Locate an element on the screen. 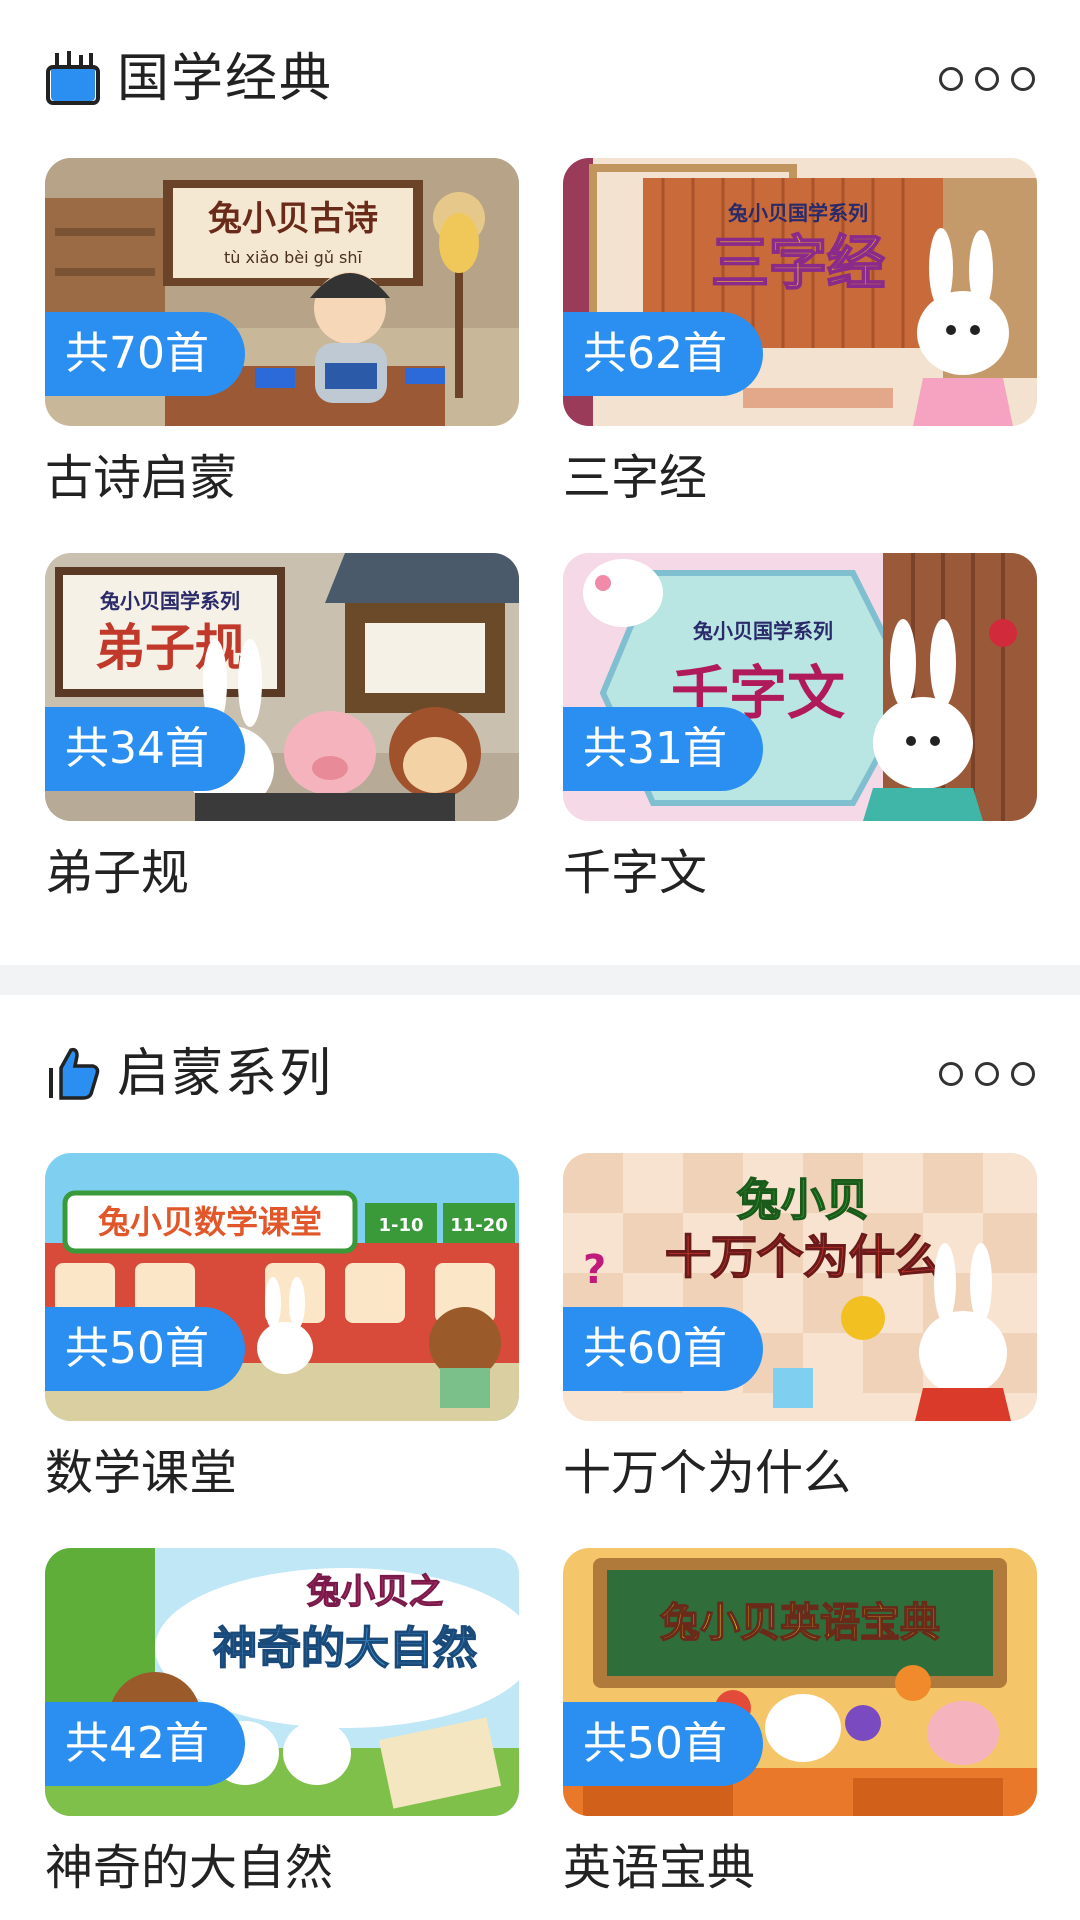 The image size is (1080, 1920). album-thumbnail: 兔小贝国学系列 弟子规 共34首 is located at coordinates (282, 687).